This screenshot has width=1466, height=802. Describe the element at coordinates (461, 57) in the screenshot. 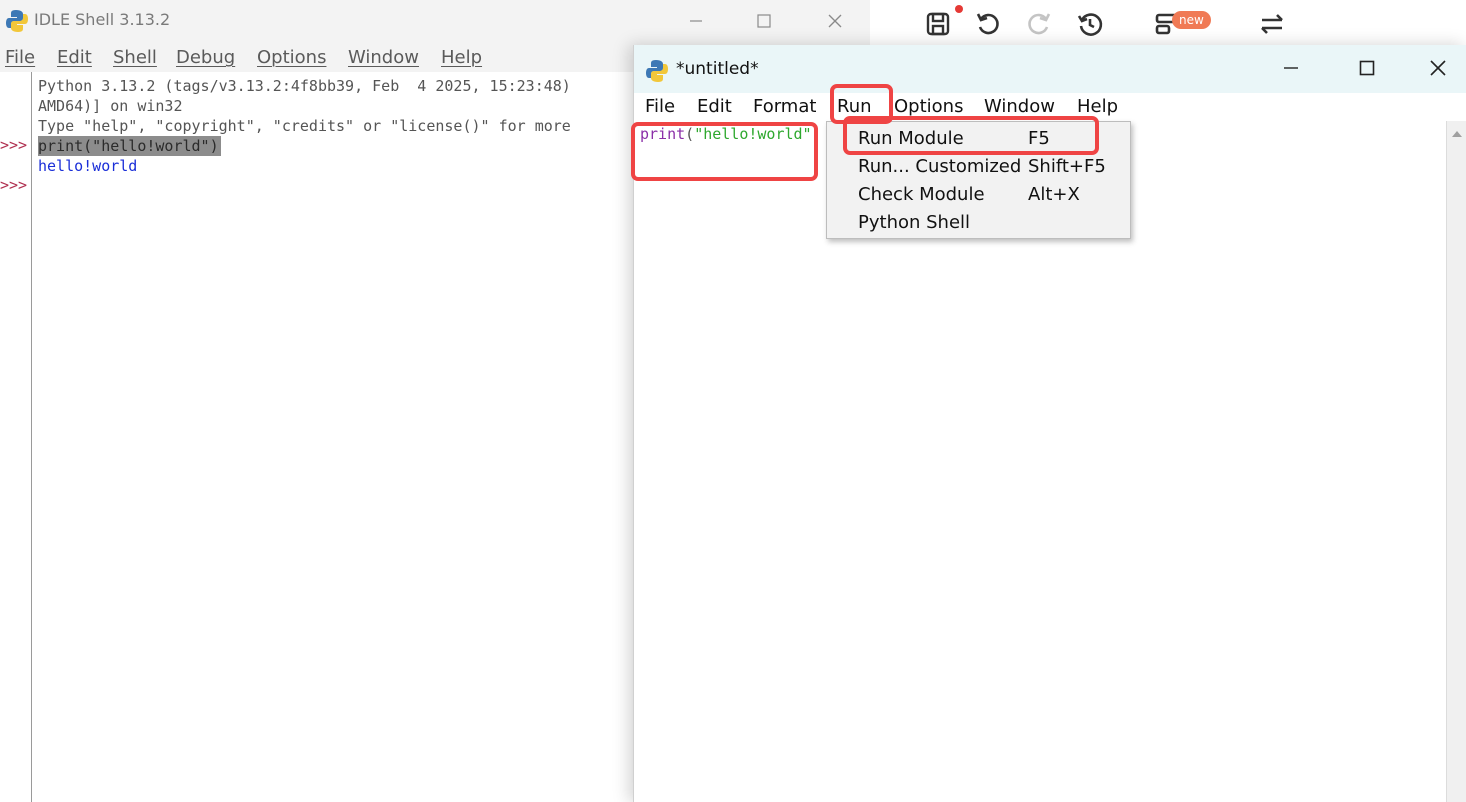

I see `shell-menu-help: Help` at that location.